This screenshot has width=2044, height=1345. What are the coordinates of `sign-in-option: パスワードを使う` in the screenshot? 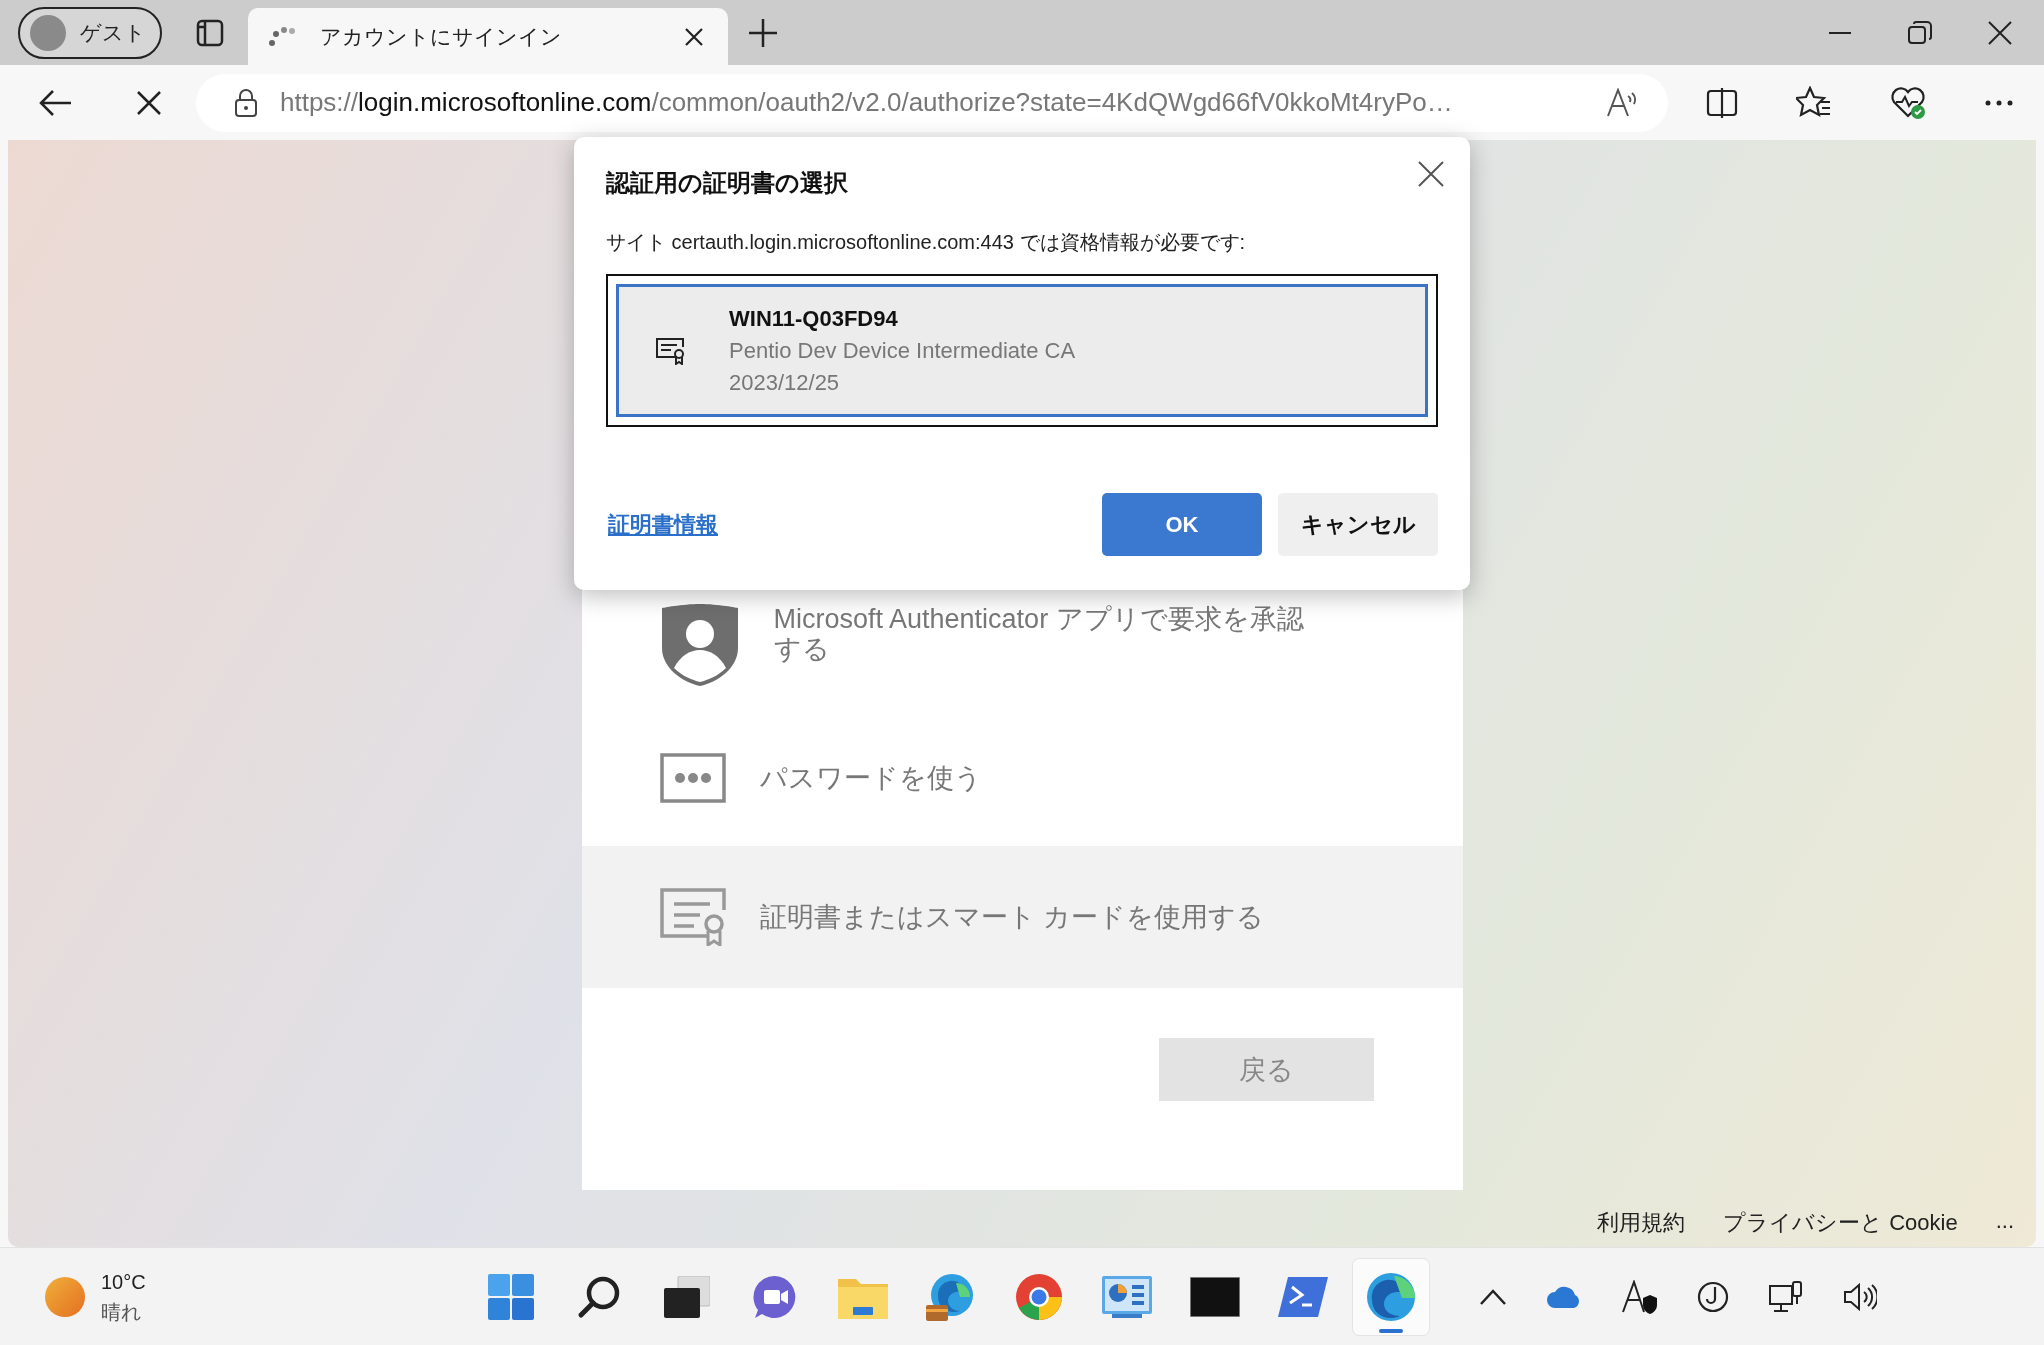 It's located at (1022, 778).